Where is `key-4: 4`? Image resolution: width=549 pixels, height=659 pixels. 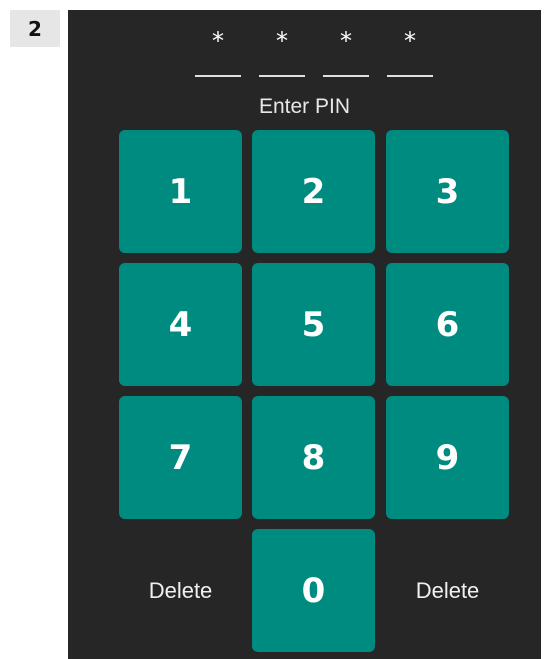 key-4: 4 is located at coordinates (180, 324).